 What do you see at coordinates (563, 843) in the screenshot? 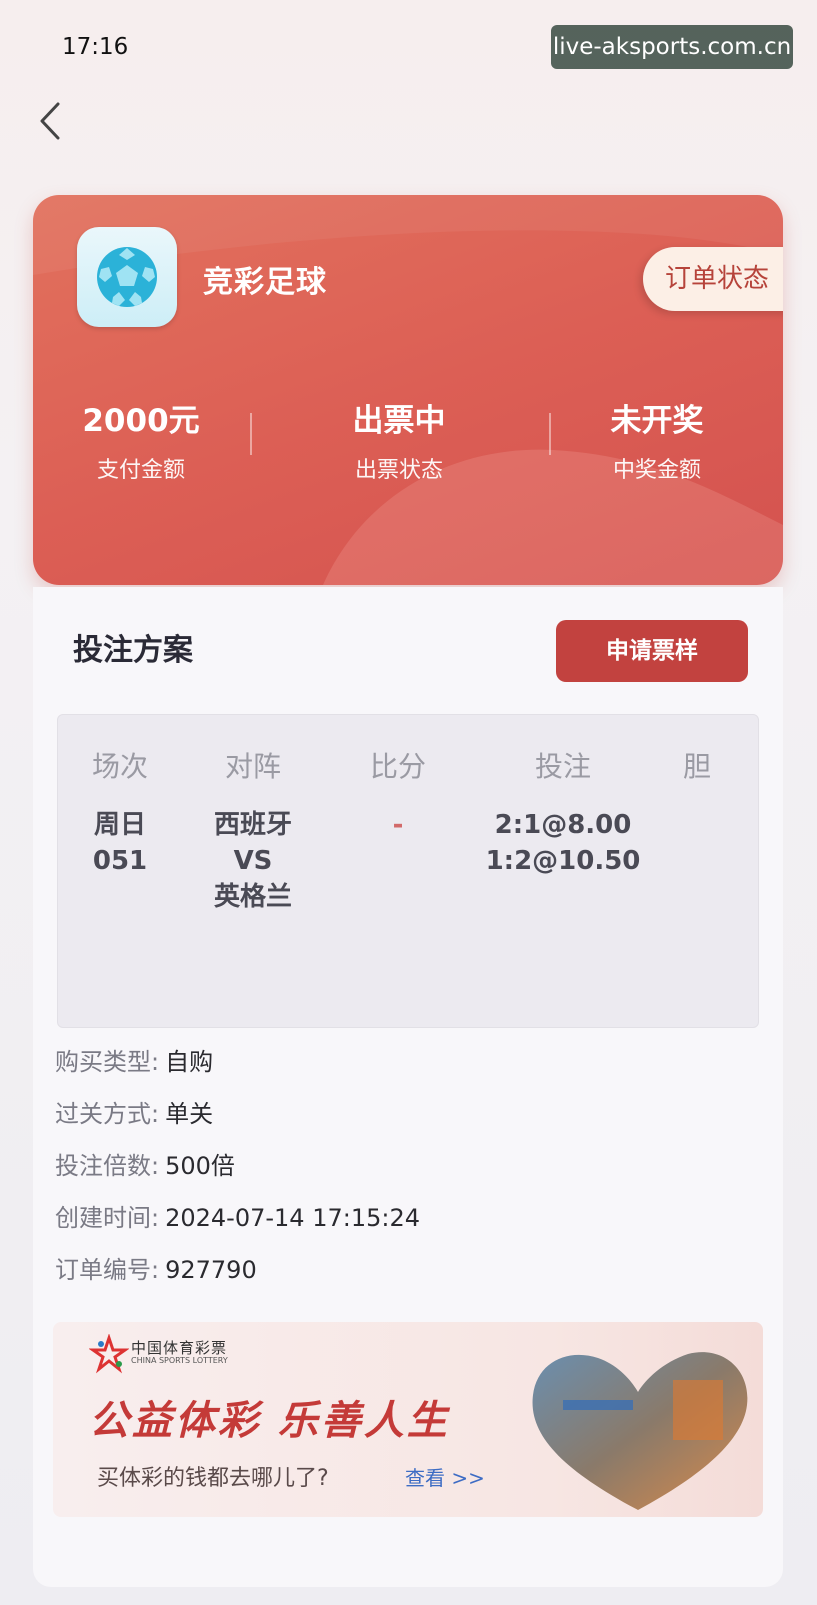
I see `table-cell-bets: 2:1@8.00 1:2@10.50` at bounding box center [563, 843].